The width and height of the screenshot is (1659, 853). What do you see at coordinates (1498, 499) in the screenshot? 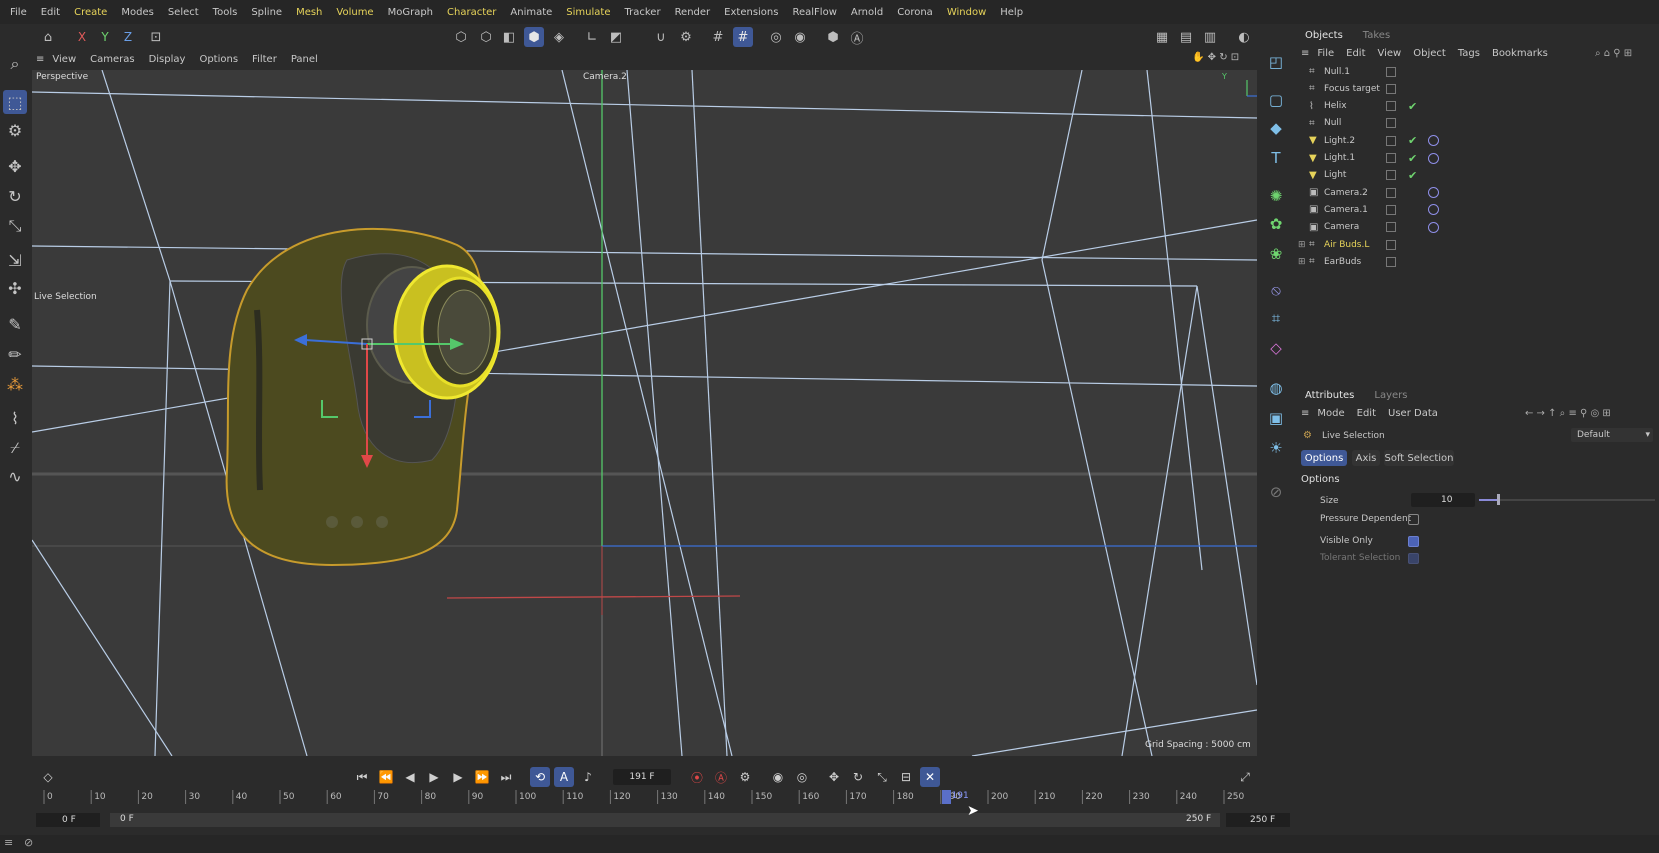
I see `size-slider-knob` at bounding box center [1498, 499].